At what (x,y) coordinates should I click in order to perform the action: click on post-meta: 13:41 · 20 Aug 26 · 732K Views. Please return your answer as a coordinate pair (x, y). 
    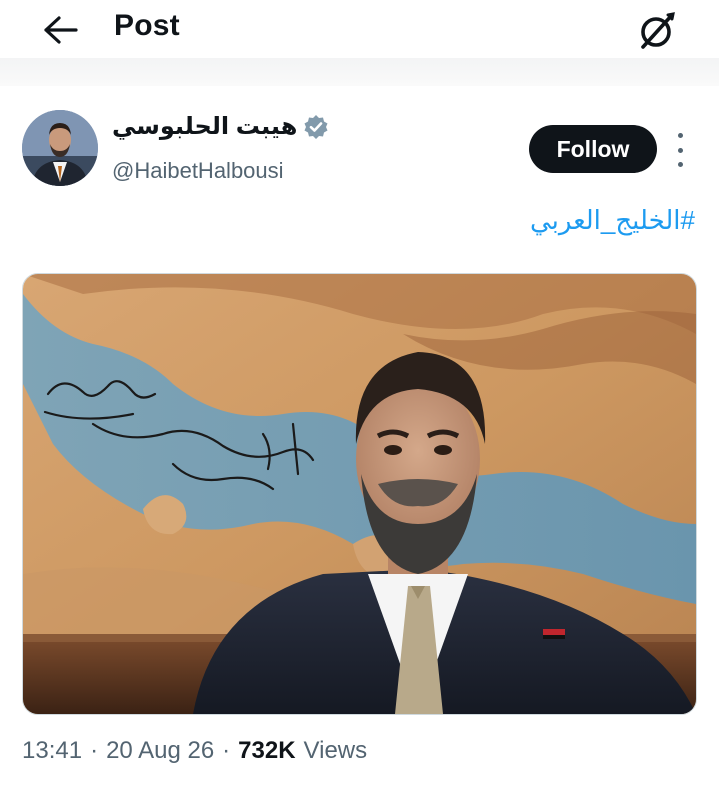
    Looking at the image, I should click on (194, 751).